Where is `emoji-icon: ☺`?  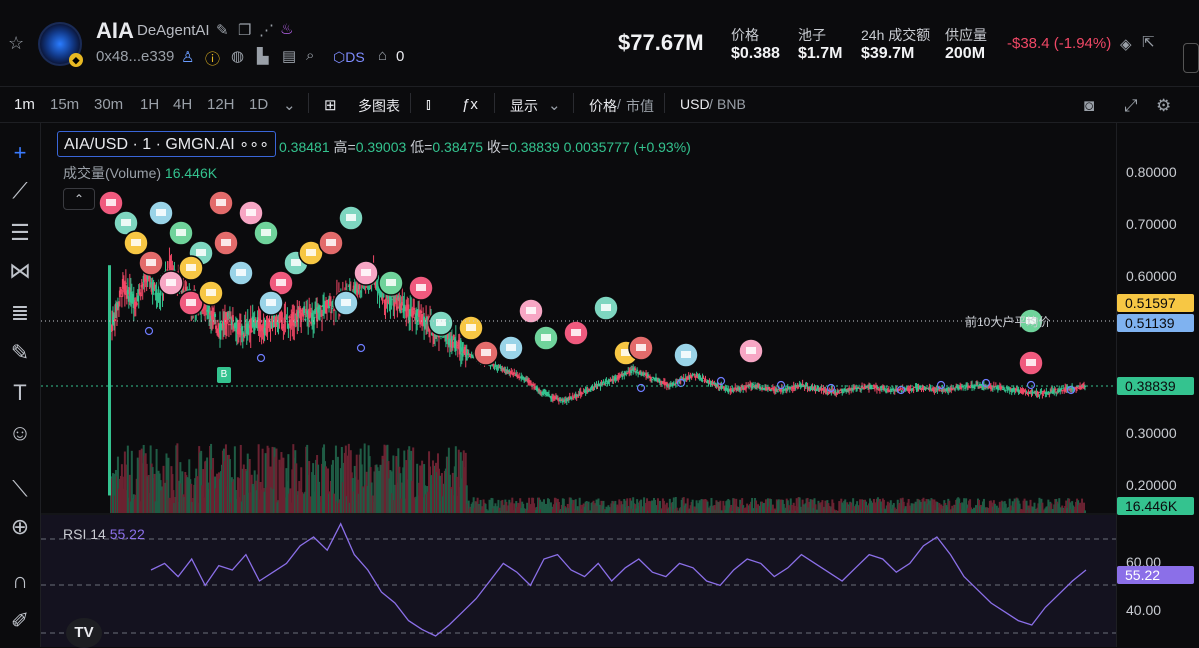 emoji-icon: ☺ is located at coordinates (20, 433).